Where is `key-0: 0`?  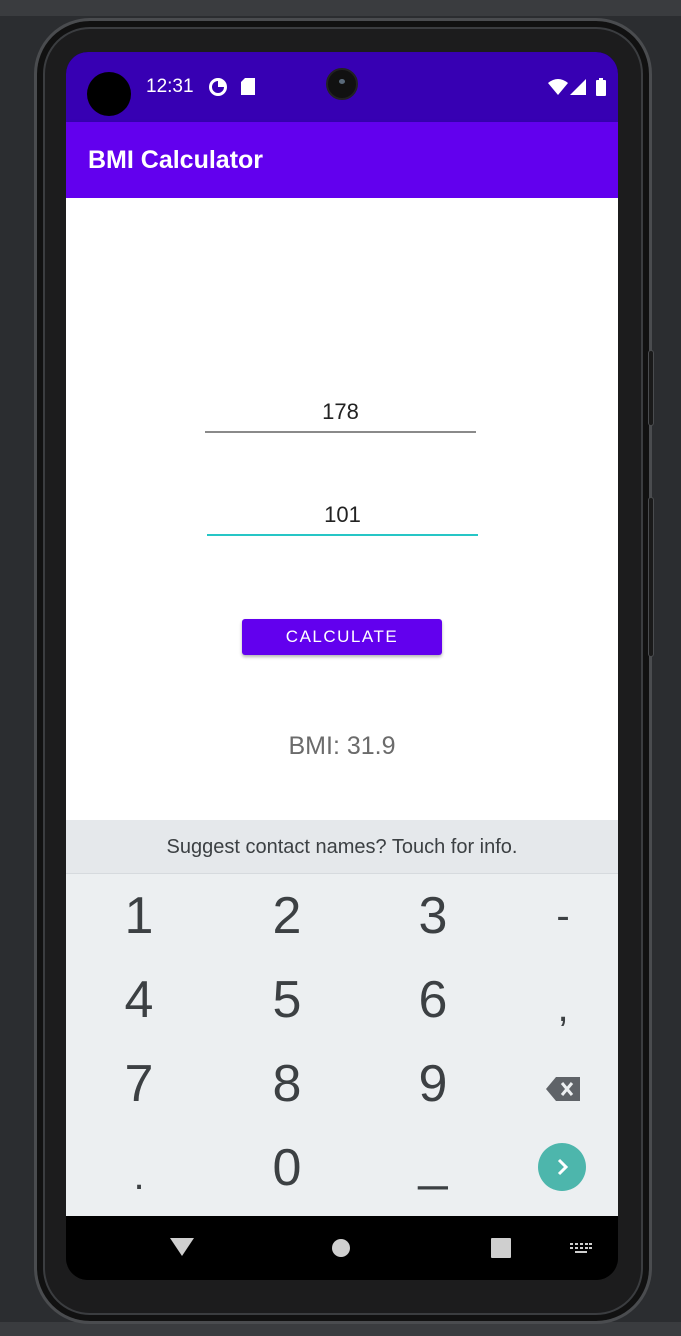 key-0: 0 is located at coordinates (287, 1168).